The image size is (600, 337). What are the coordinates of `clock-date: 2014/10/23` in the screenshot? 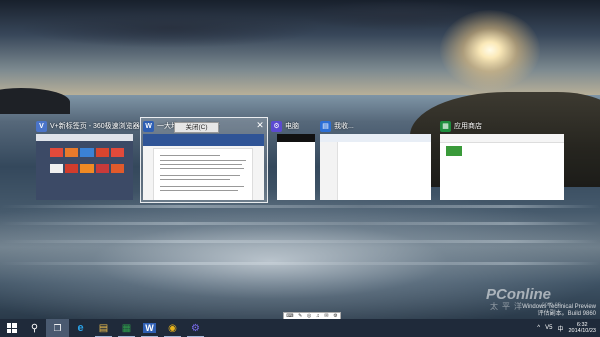 It's located at (582, 331).